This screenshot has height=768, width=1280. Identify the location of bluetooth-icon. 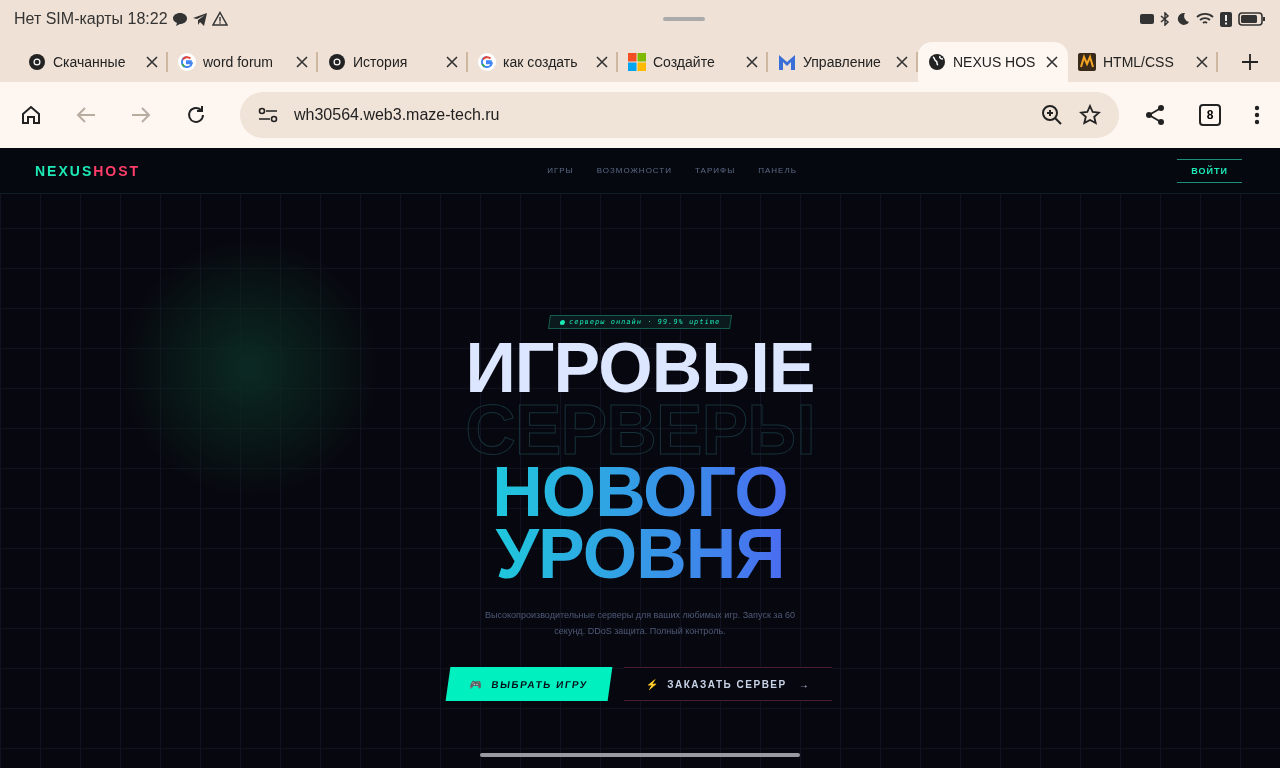
(1165, 19).